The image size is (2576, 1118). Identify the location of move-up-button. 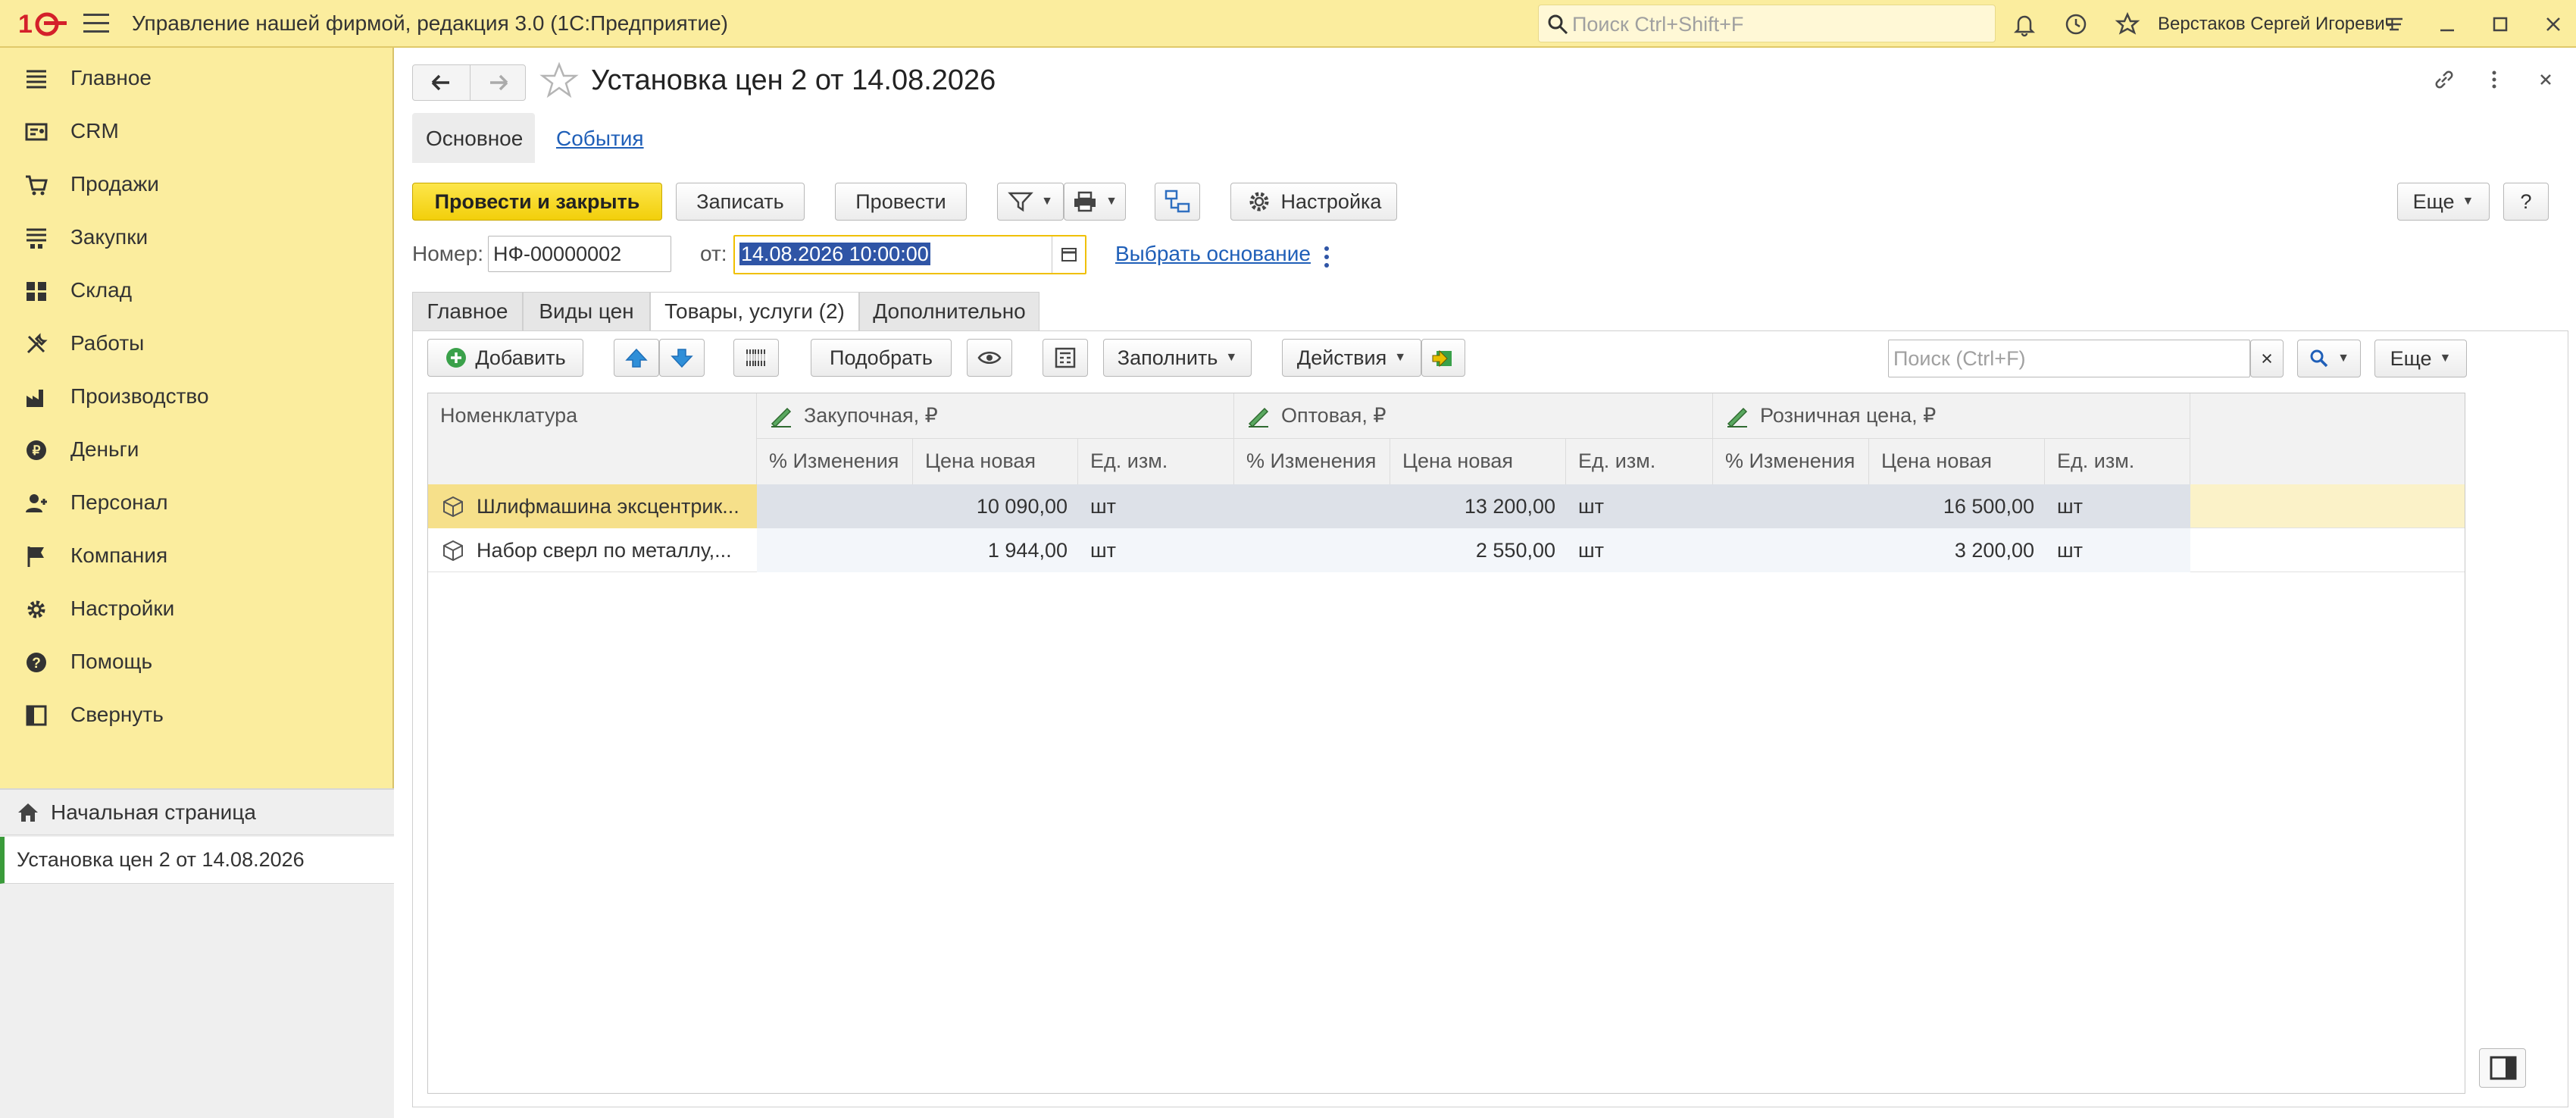
(636, 358).